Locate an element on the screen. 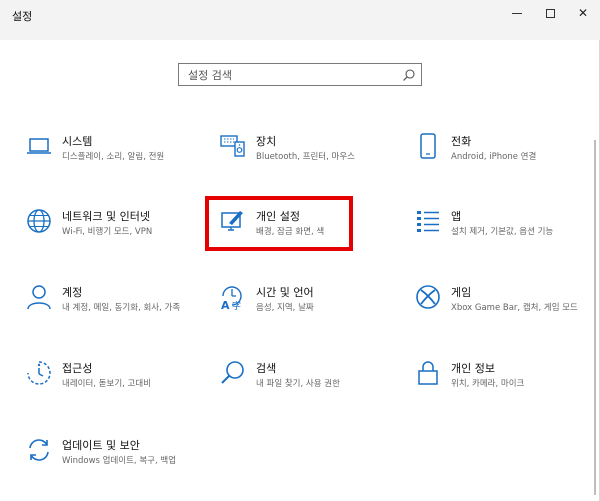 The image size is (600, 501). lock-icon is located at coordinates (428, 373).